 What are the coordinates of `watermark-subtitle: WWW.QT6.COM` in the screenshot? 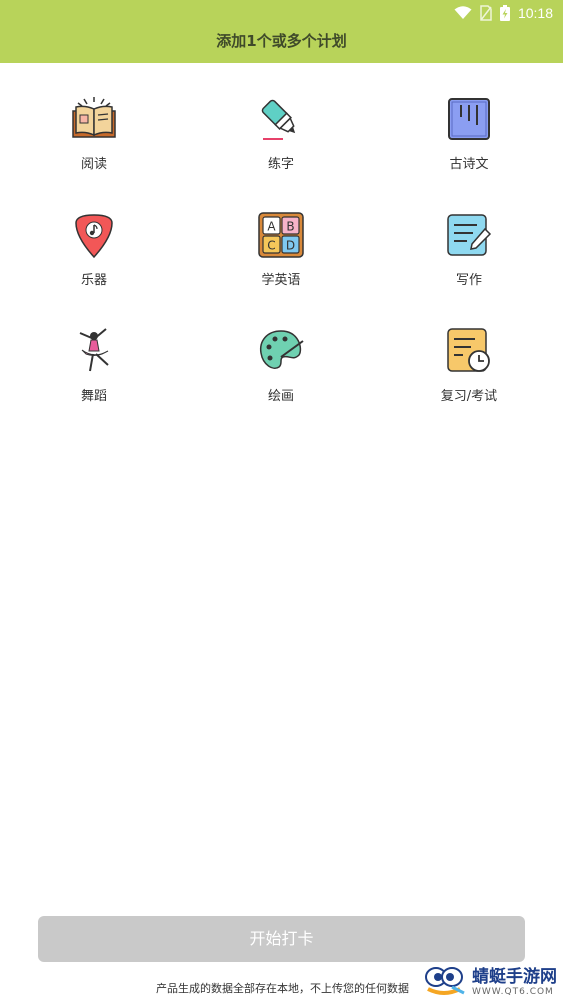 It's located at (513, 992).